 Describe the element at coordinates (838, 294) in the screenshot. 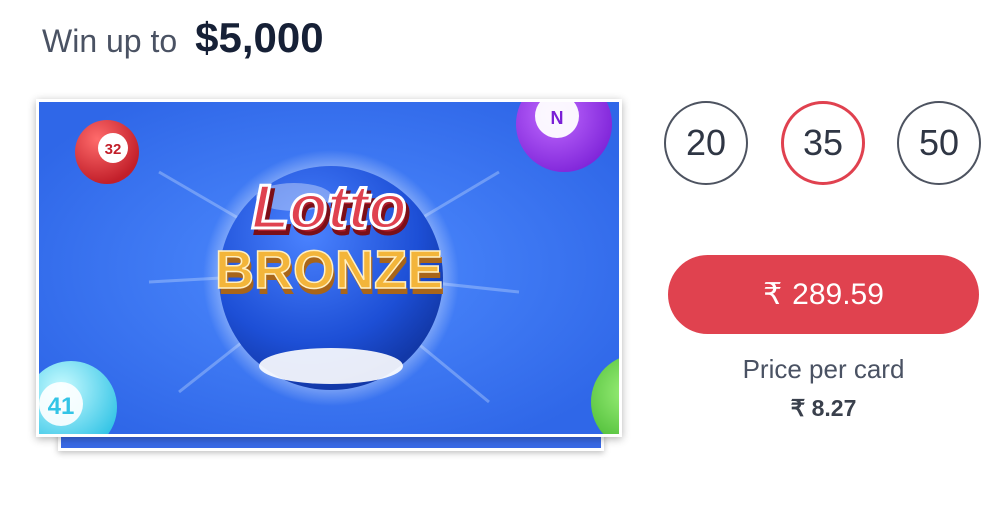

I see `buy-button-amount: 289.59` at that location.